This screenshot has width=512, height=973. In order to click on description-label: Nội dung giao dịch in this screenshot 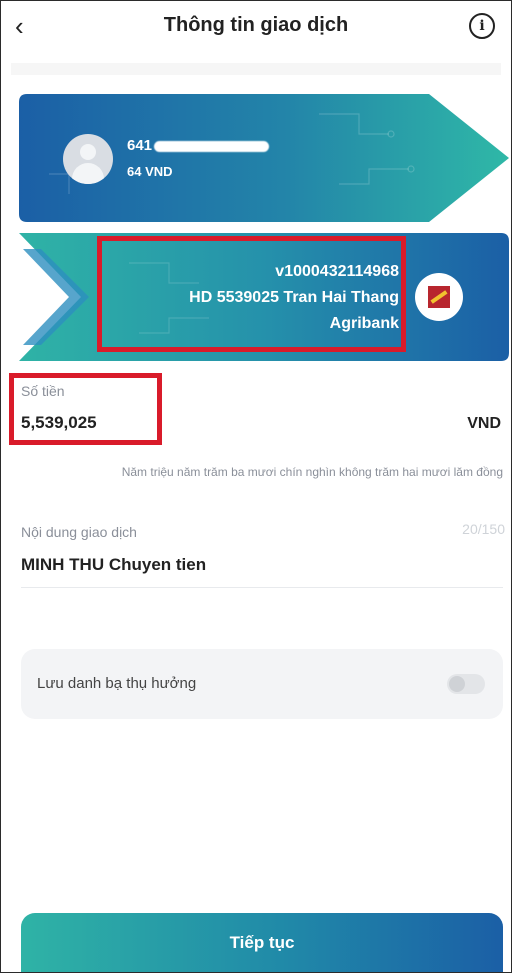, I will do `click(79, 532)`.